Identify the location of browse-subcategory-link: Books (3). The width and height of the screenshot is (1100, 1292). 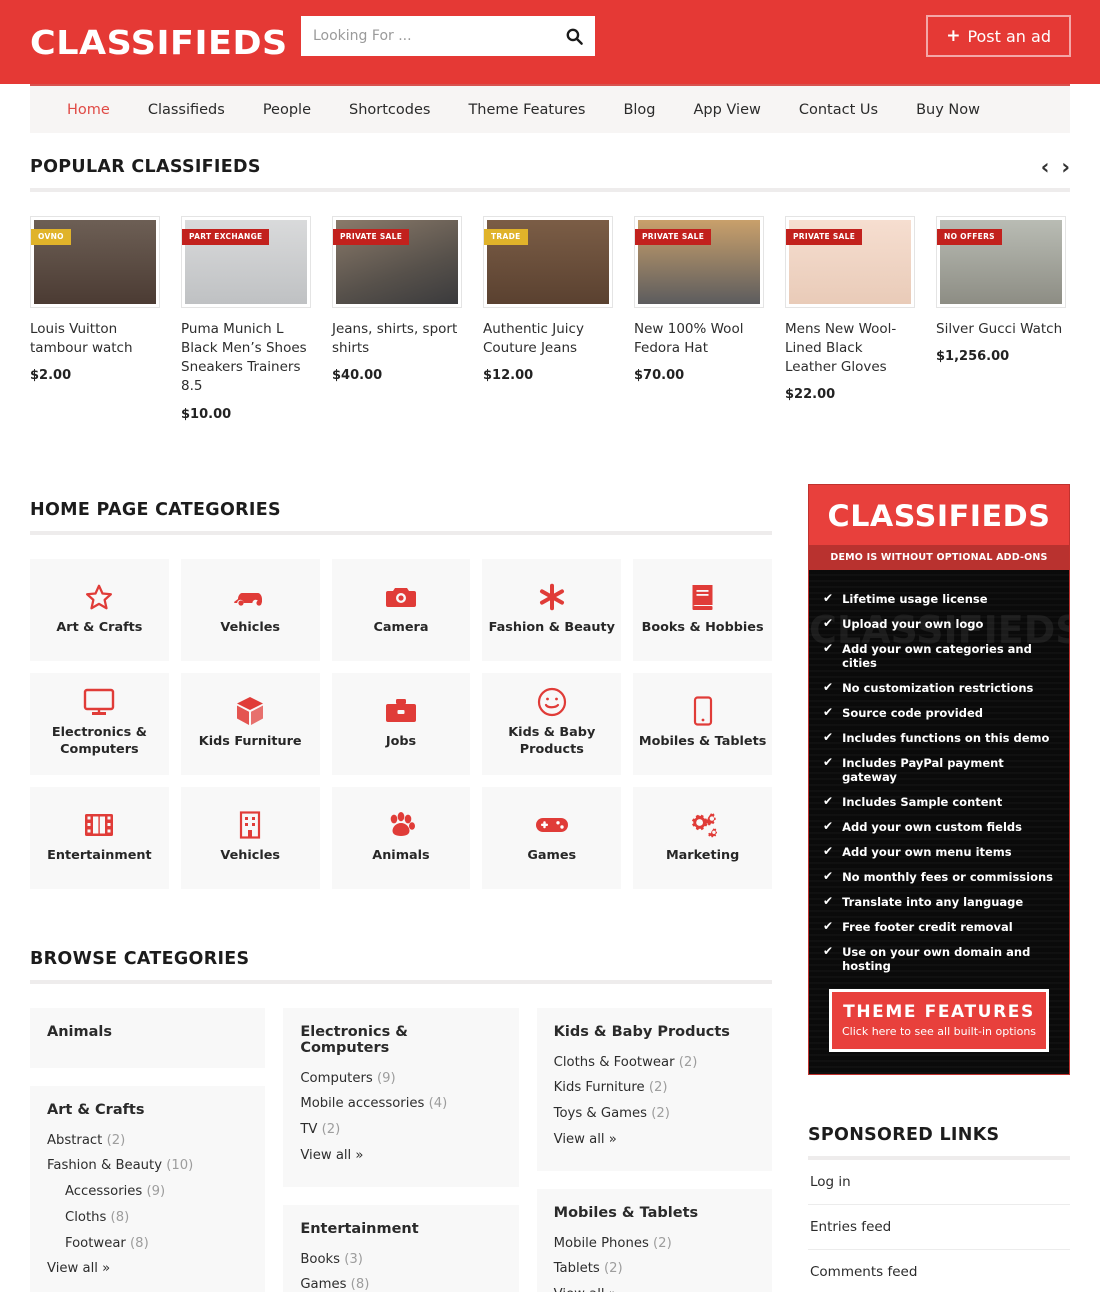
(400, 1260).